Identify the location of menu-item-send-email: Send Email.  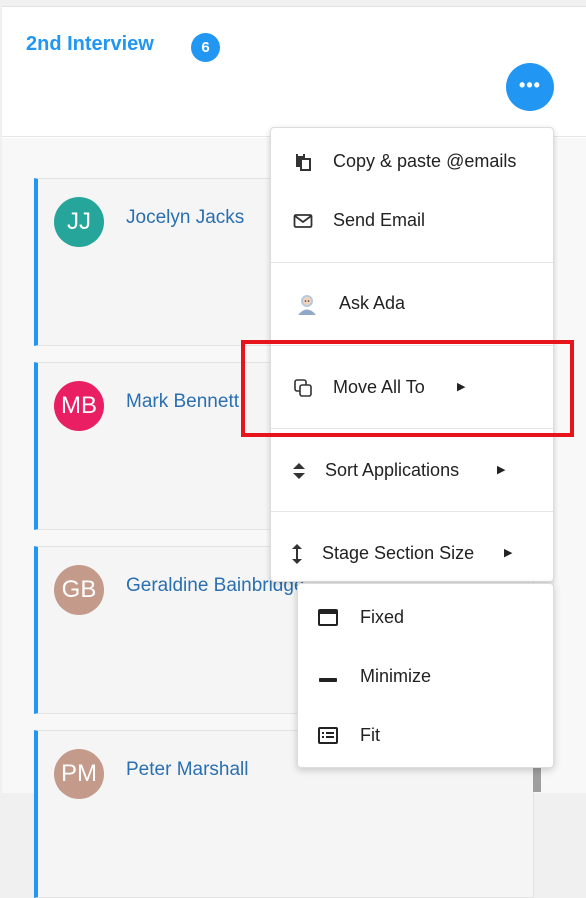
(412, 220).